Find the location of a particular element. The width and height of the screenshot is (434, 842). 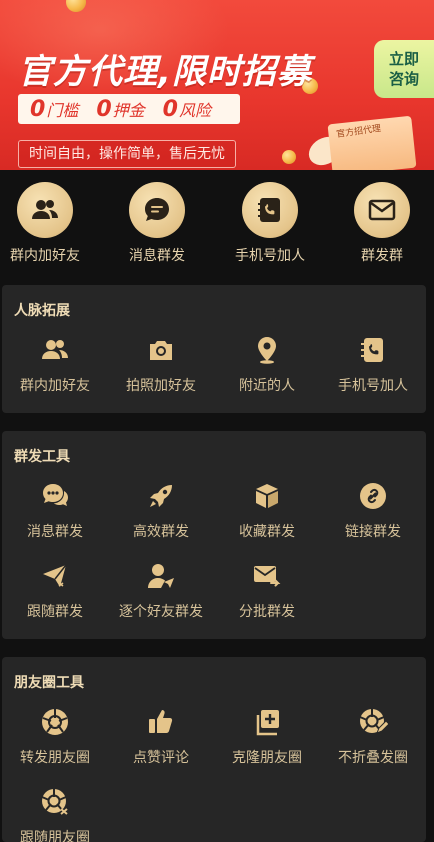

quick-label: 手机号加人 is located at coordinates (270, 256).